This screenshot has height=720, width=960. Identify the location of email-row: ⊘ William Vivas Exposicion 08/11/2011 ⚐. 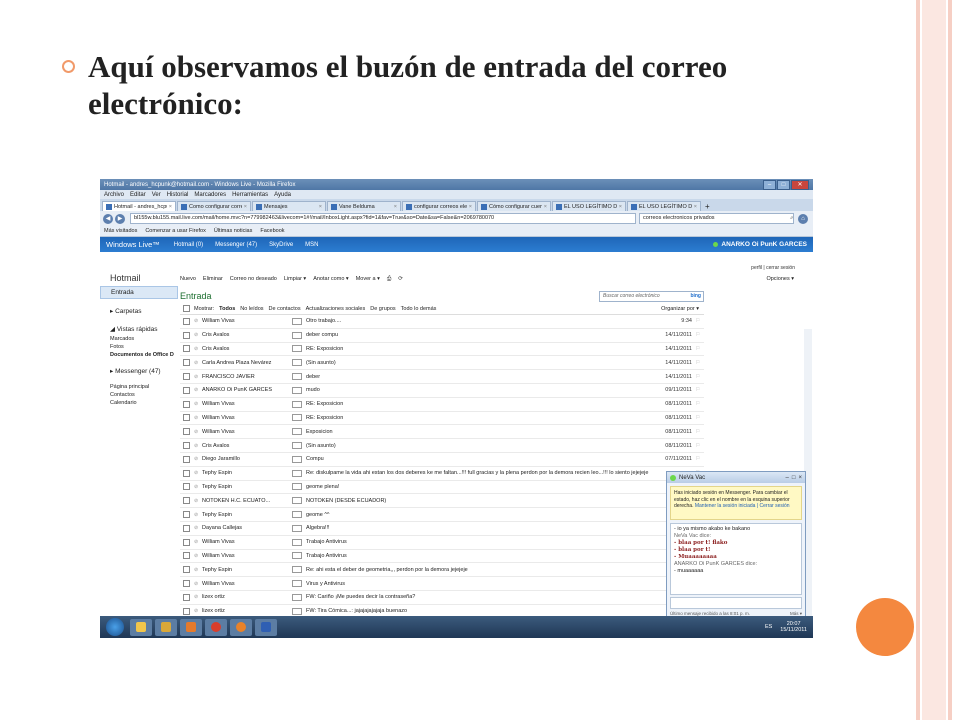
(442, 432).